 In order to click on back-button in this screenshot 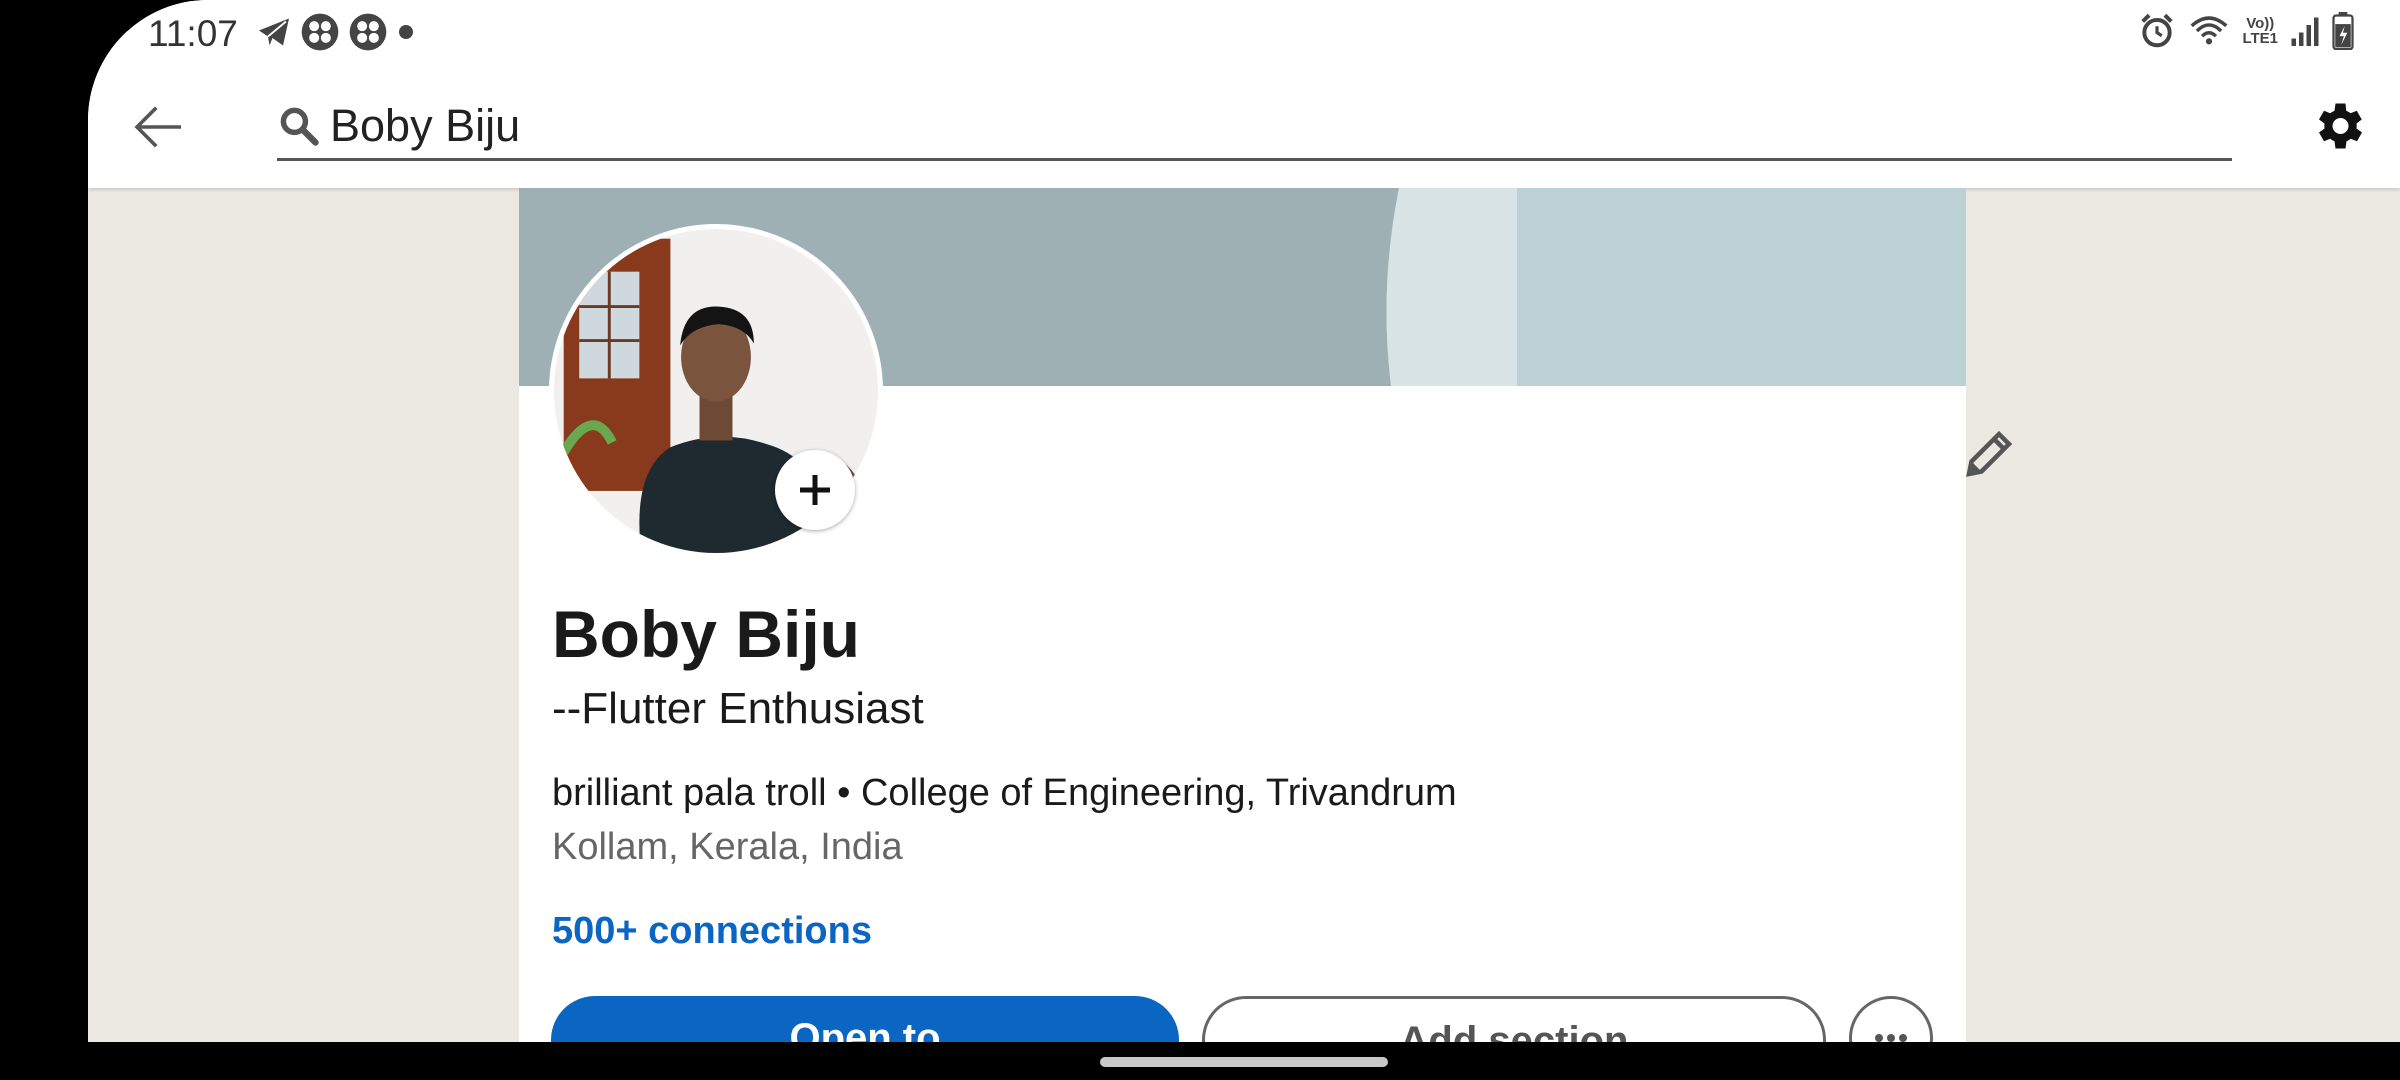, I will do `click(159, 127)`.